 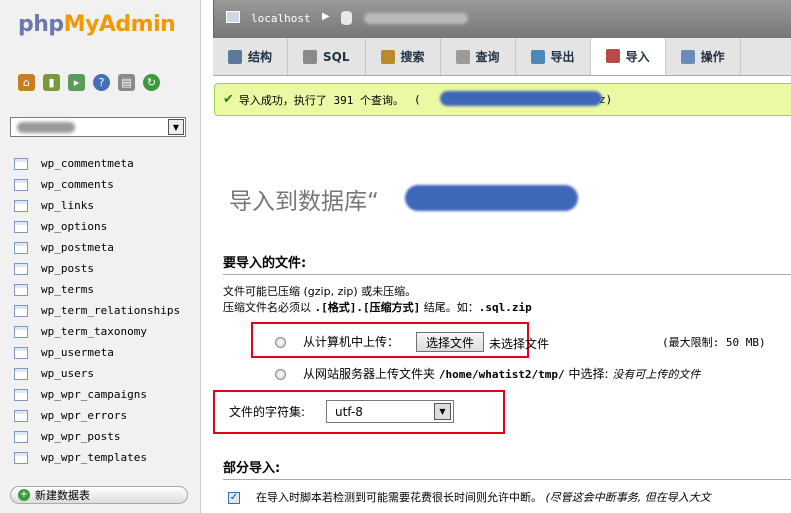 I want to click on table-list-item: wp_commentmeta, so click(x=97, y=163).